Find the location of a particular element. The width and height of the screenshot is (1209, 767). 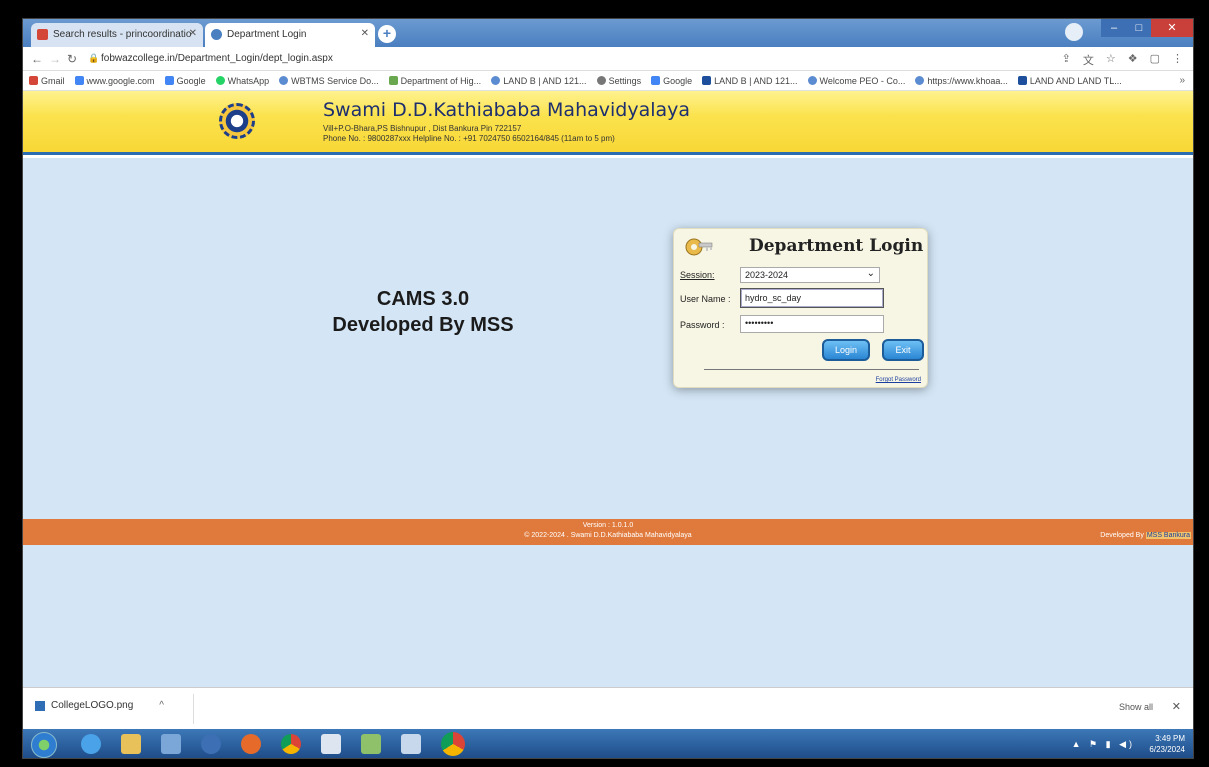

clock-date: 6/23/2024 is located at coordinates (1167, 749).